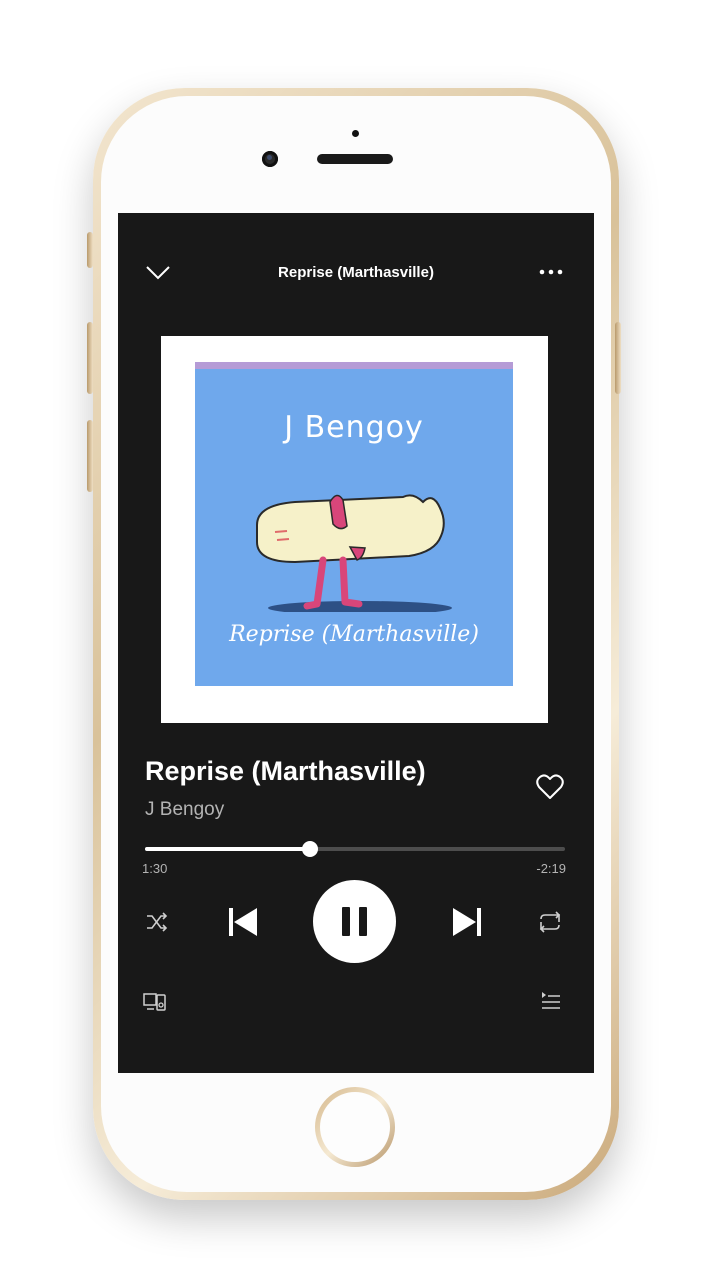  I want to click on header-title: Reprise (Marthasville), so click(356, 272).